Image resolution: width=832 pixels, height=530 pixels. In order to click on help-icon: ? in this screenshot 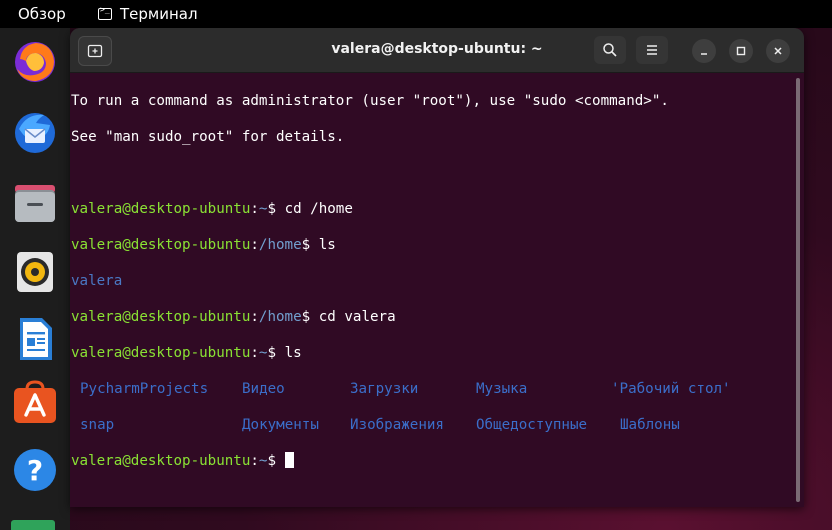, I will do `click(35, 470)`.